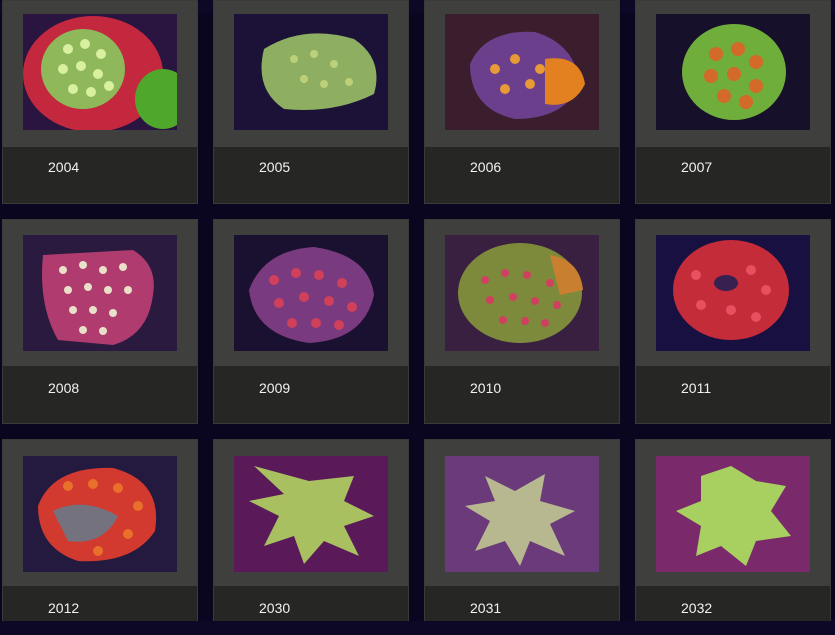 The image size is (835, 635). I want to click on coral-id-label: 2005, so click(275, 167).